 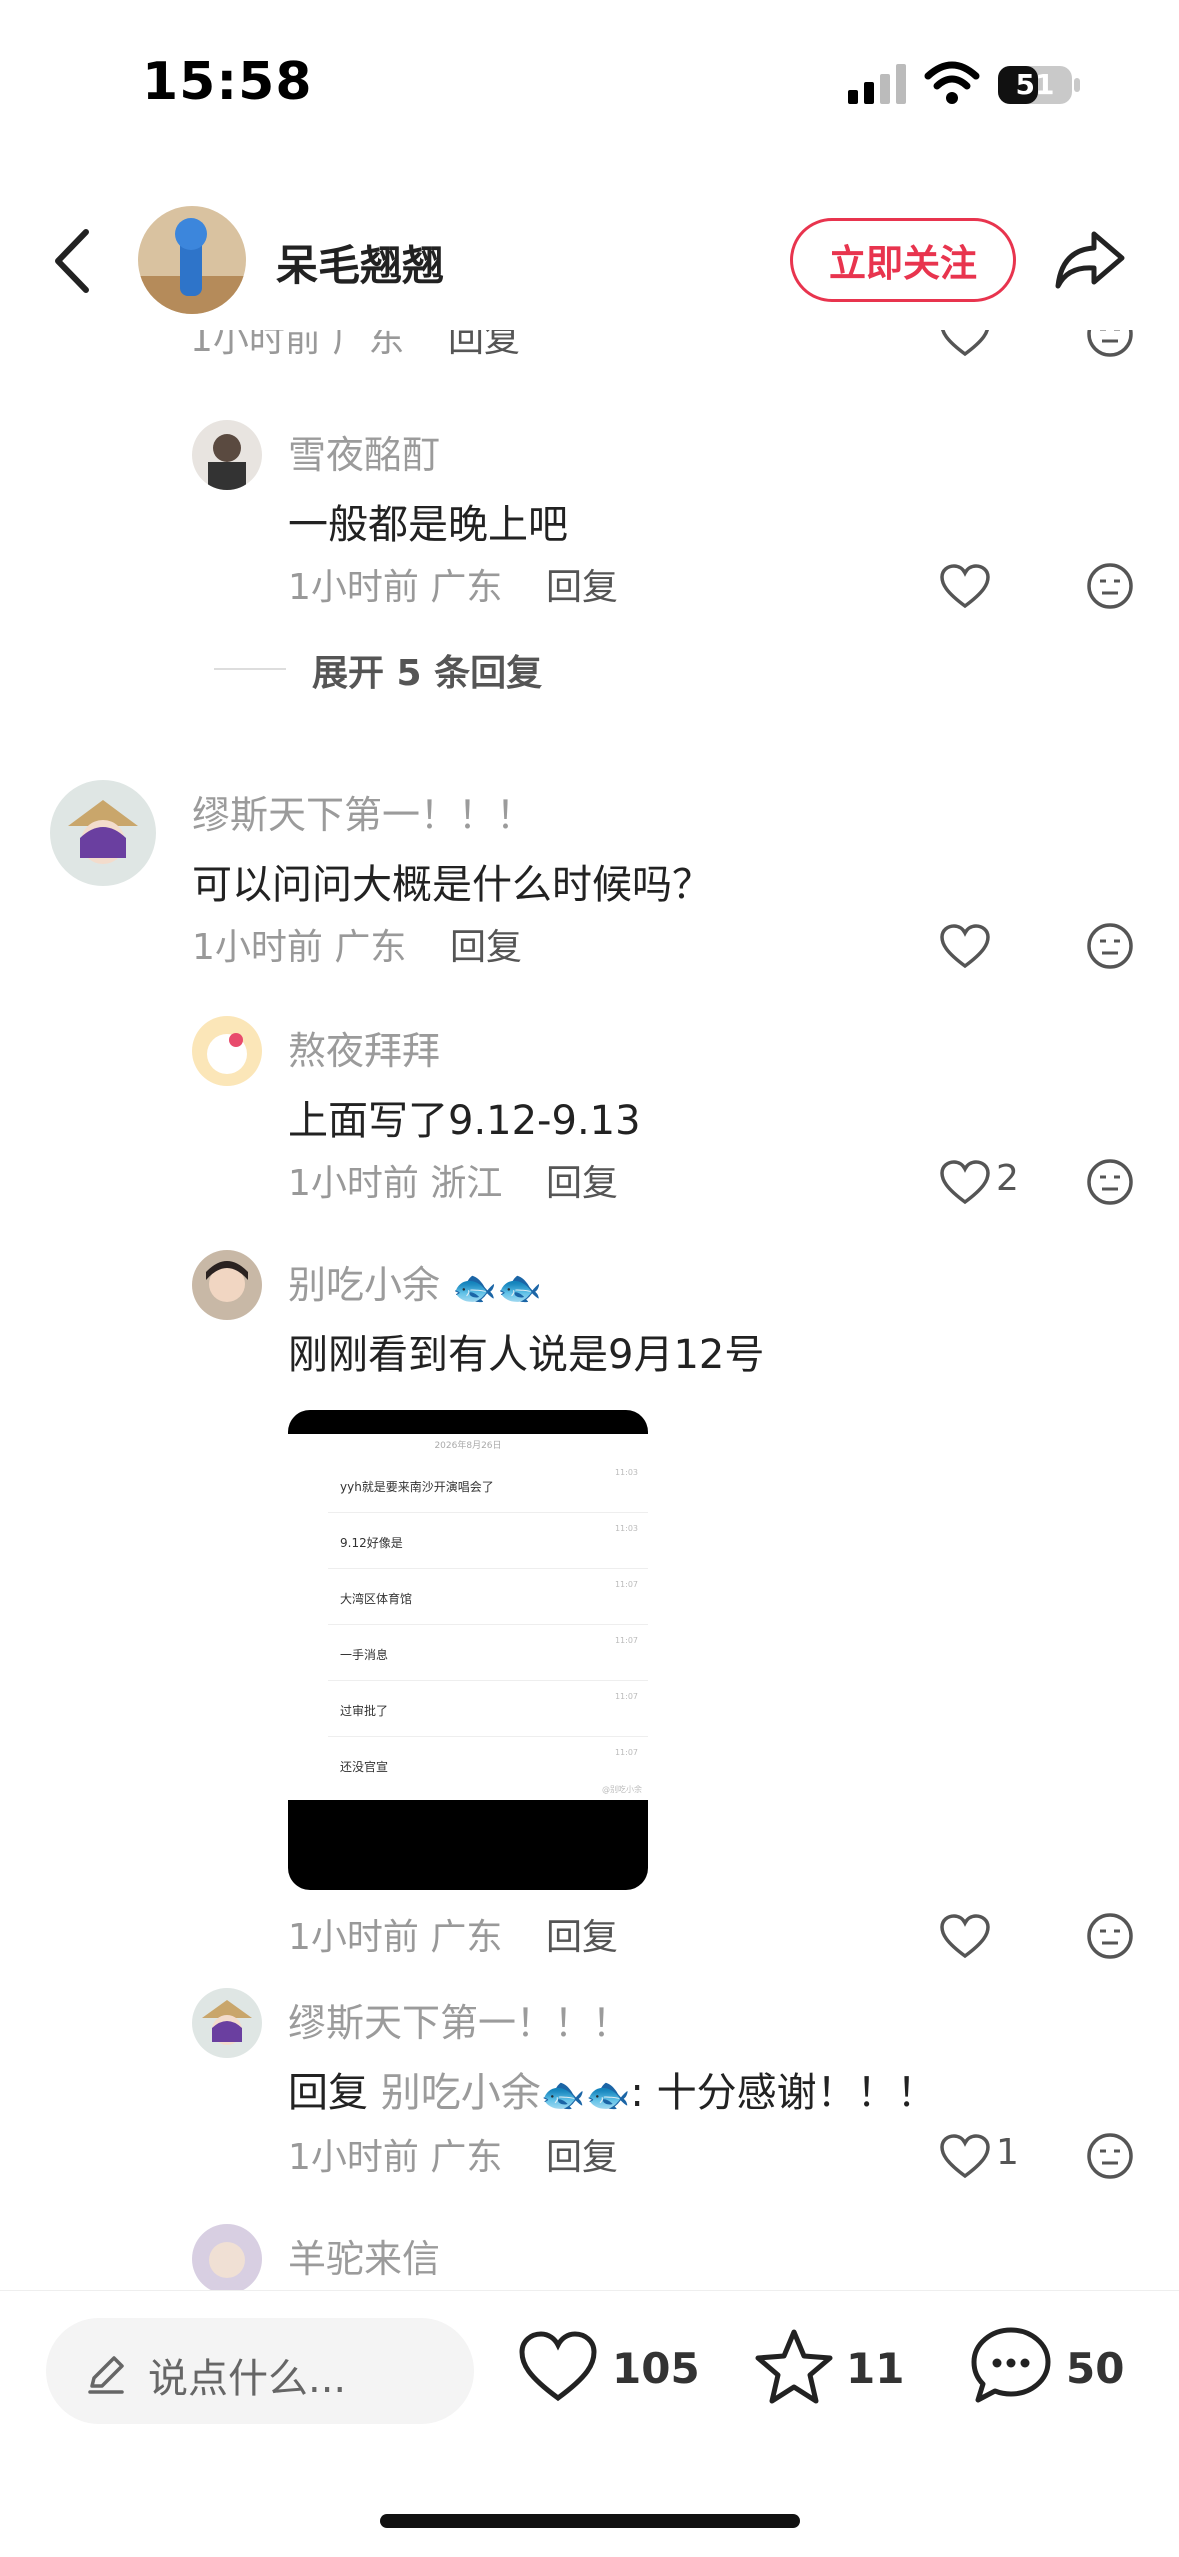 What do you see at coordinates (371, 1543) in the screenshot?
I see `image-message: 9.12好像是` at bounding box center [371, 1543].